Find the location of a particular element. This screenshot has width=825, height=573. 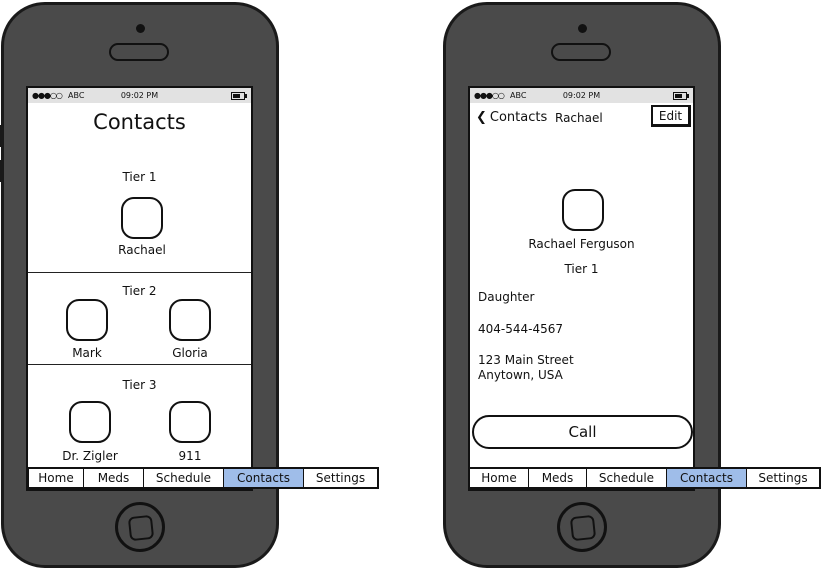

contact-name-911: 911 is located at coordinates (190, 456).